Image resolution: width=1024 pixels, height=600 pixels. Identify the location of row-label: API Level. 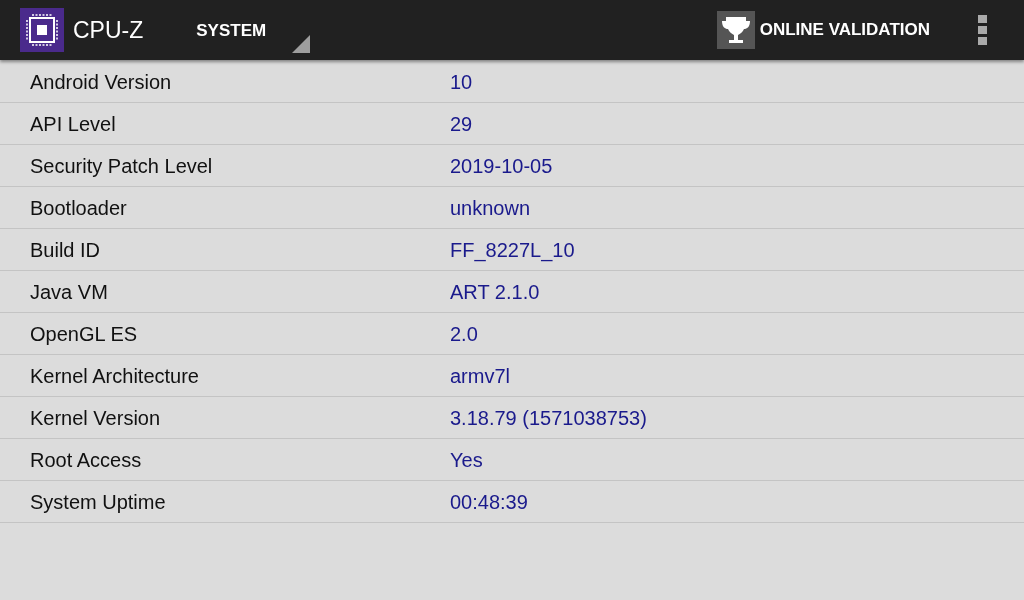
(73, 124).